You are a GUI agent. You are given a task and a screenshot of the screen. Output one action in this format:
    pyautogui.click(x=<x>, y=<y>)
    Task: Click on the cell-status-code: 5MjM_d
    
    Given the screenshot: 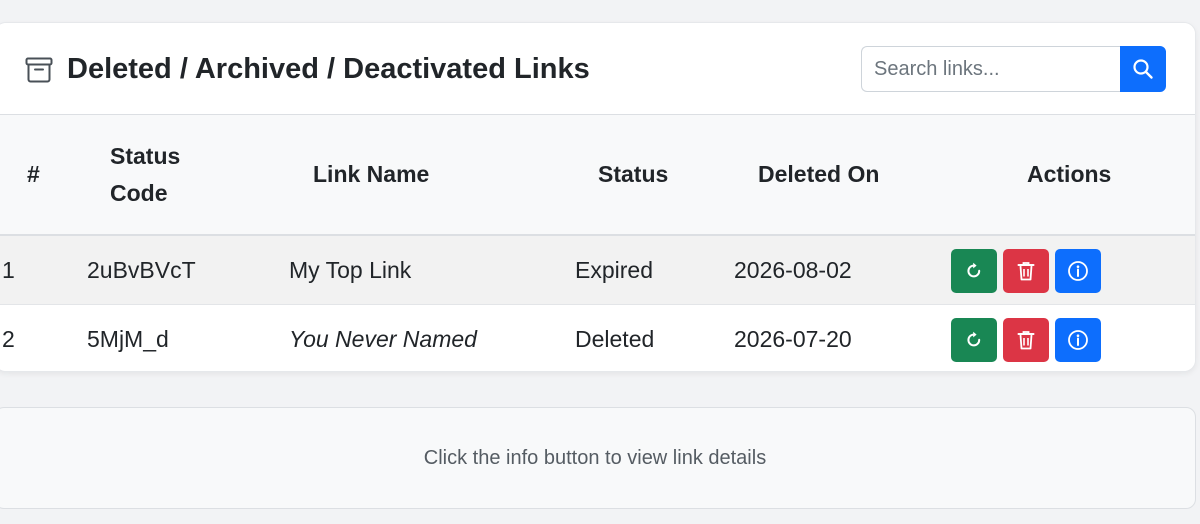 What is the action you would take?
    pyautogui.click(x=128, y=339)
    